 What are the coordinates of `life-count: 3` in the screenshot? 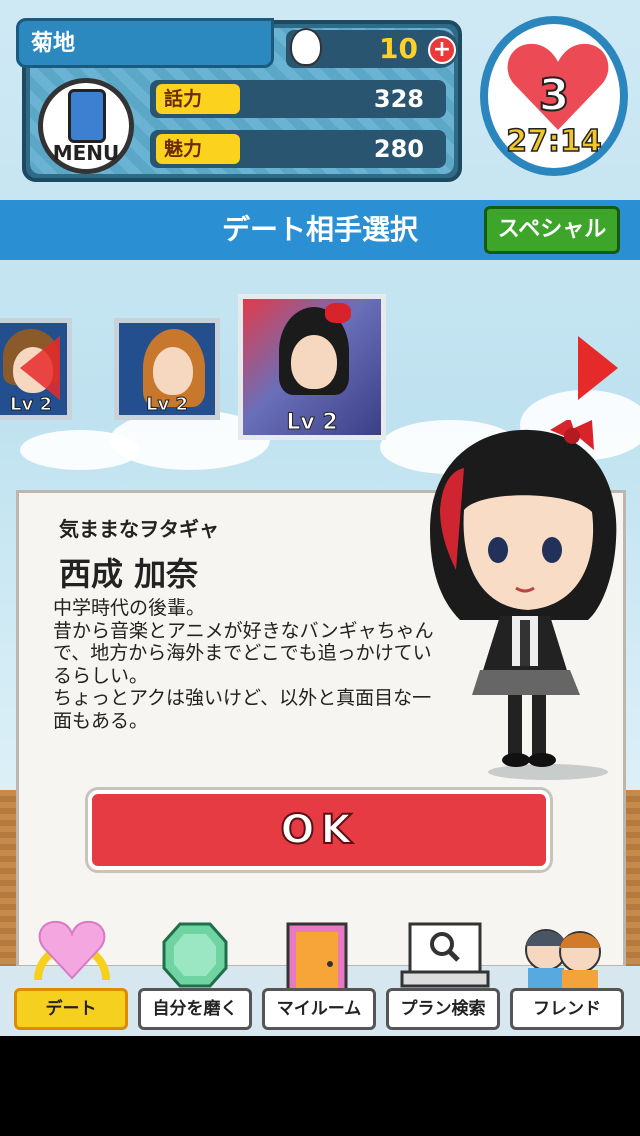 It's located at (554, 95).